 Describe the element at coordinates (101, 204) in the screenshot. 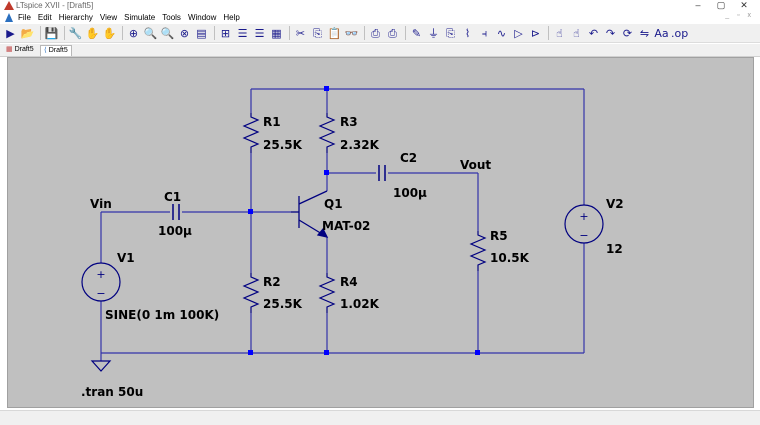

I see `net-label-vin: Vin` at that location.